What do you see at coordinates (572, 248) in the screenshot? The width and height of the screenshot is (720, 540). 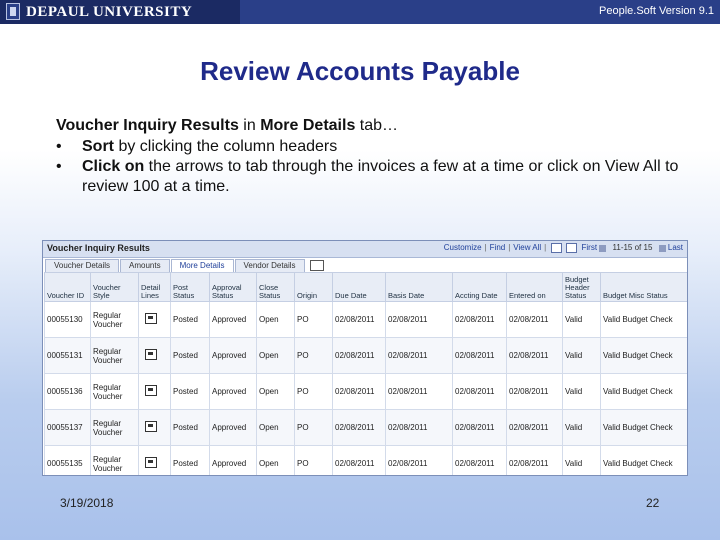 I see `grid-view-icon` at bounding box center [572, 248].